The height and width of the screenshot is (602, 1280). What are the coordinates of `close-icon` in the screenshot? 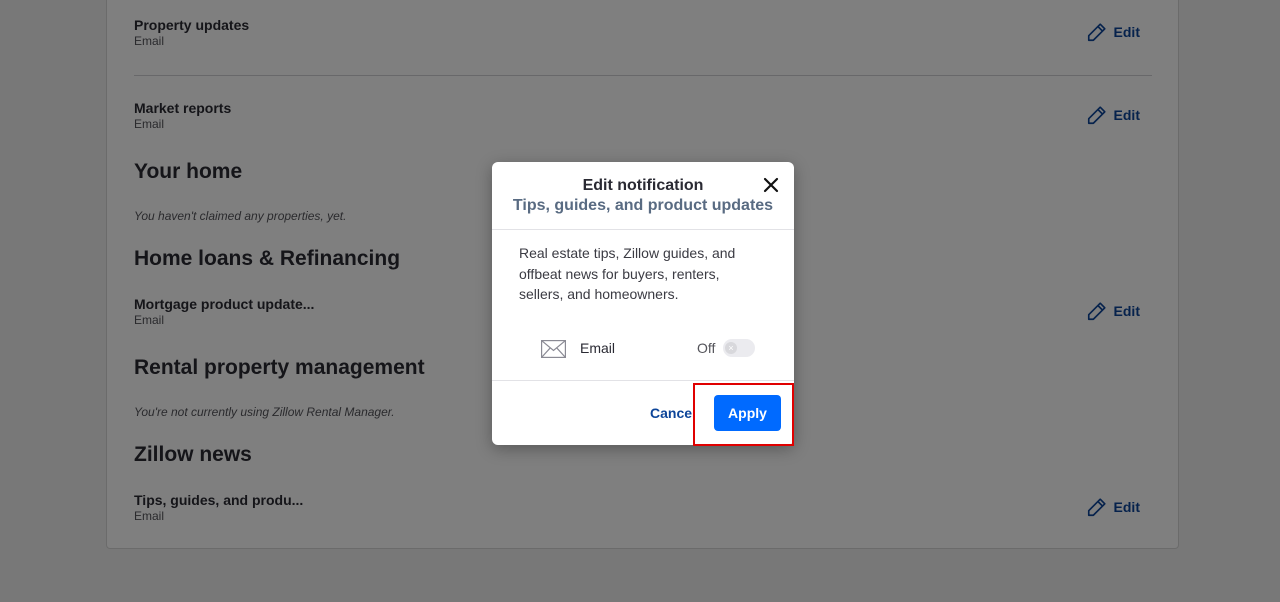 It's located at (771, 185).